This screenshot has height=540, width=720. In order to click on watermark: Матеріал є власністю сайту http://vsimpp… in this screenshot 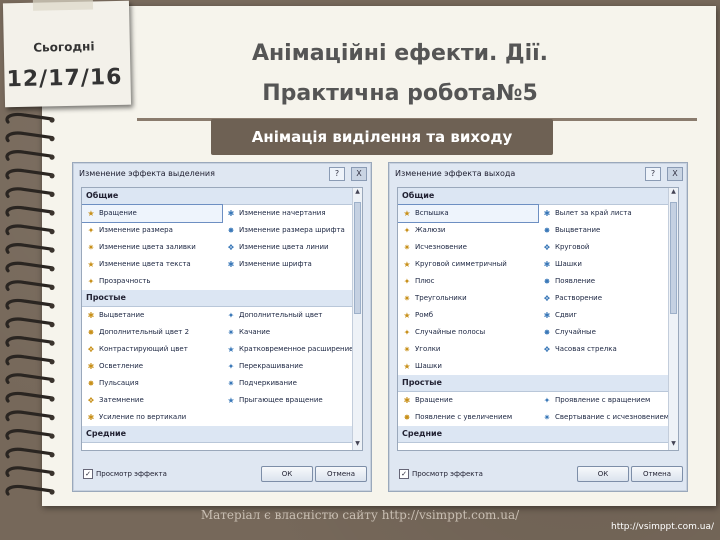, I will do `click(360, 515)`.